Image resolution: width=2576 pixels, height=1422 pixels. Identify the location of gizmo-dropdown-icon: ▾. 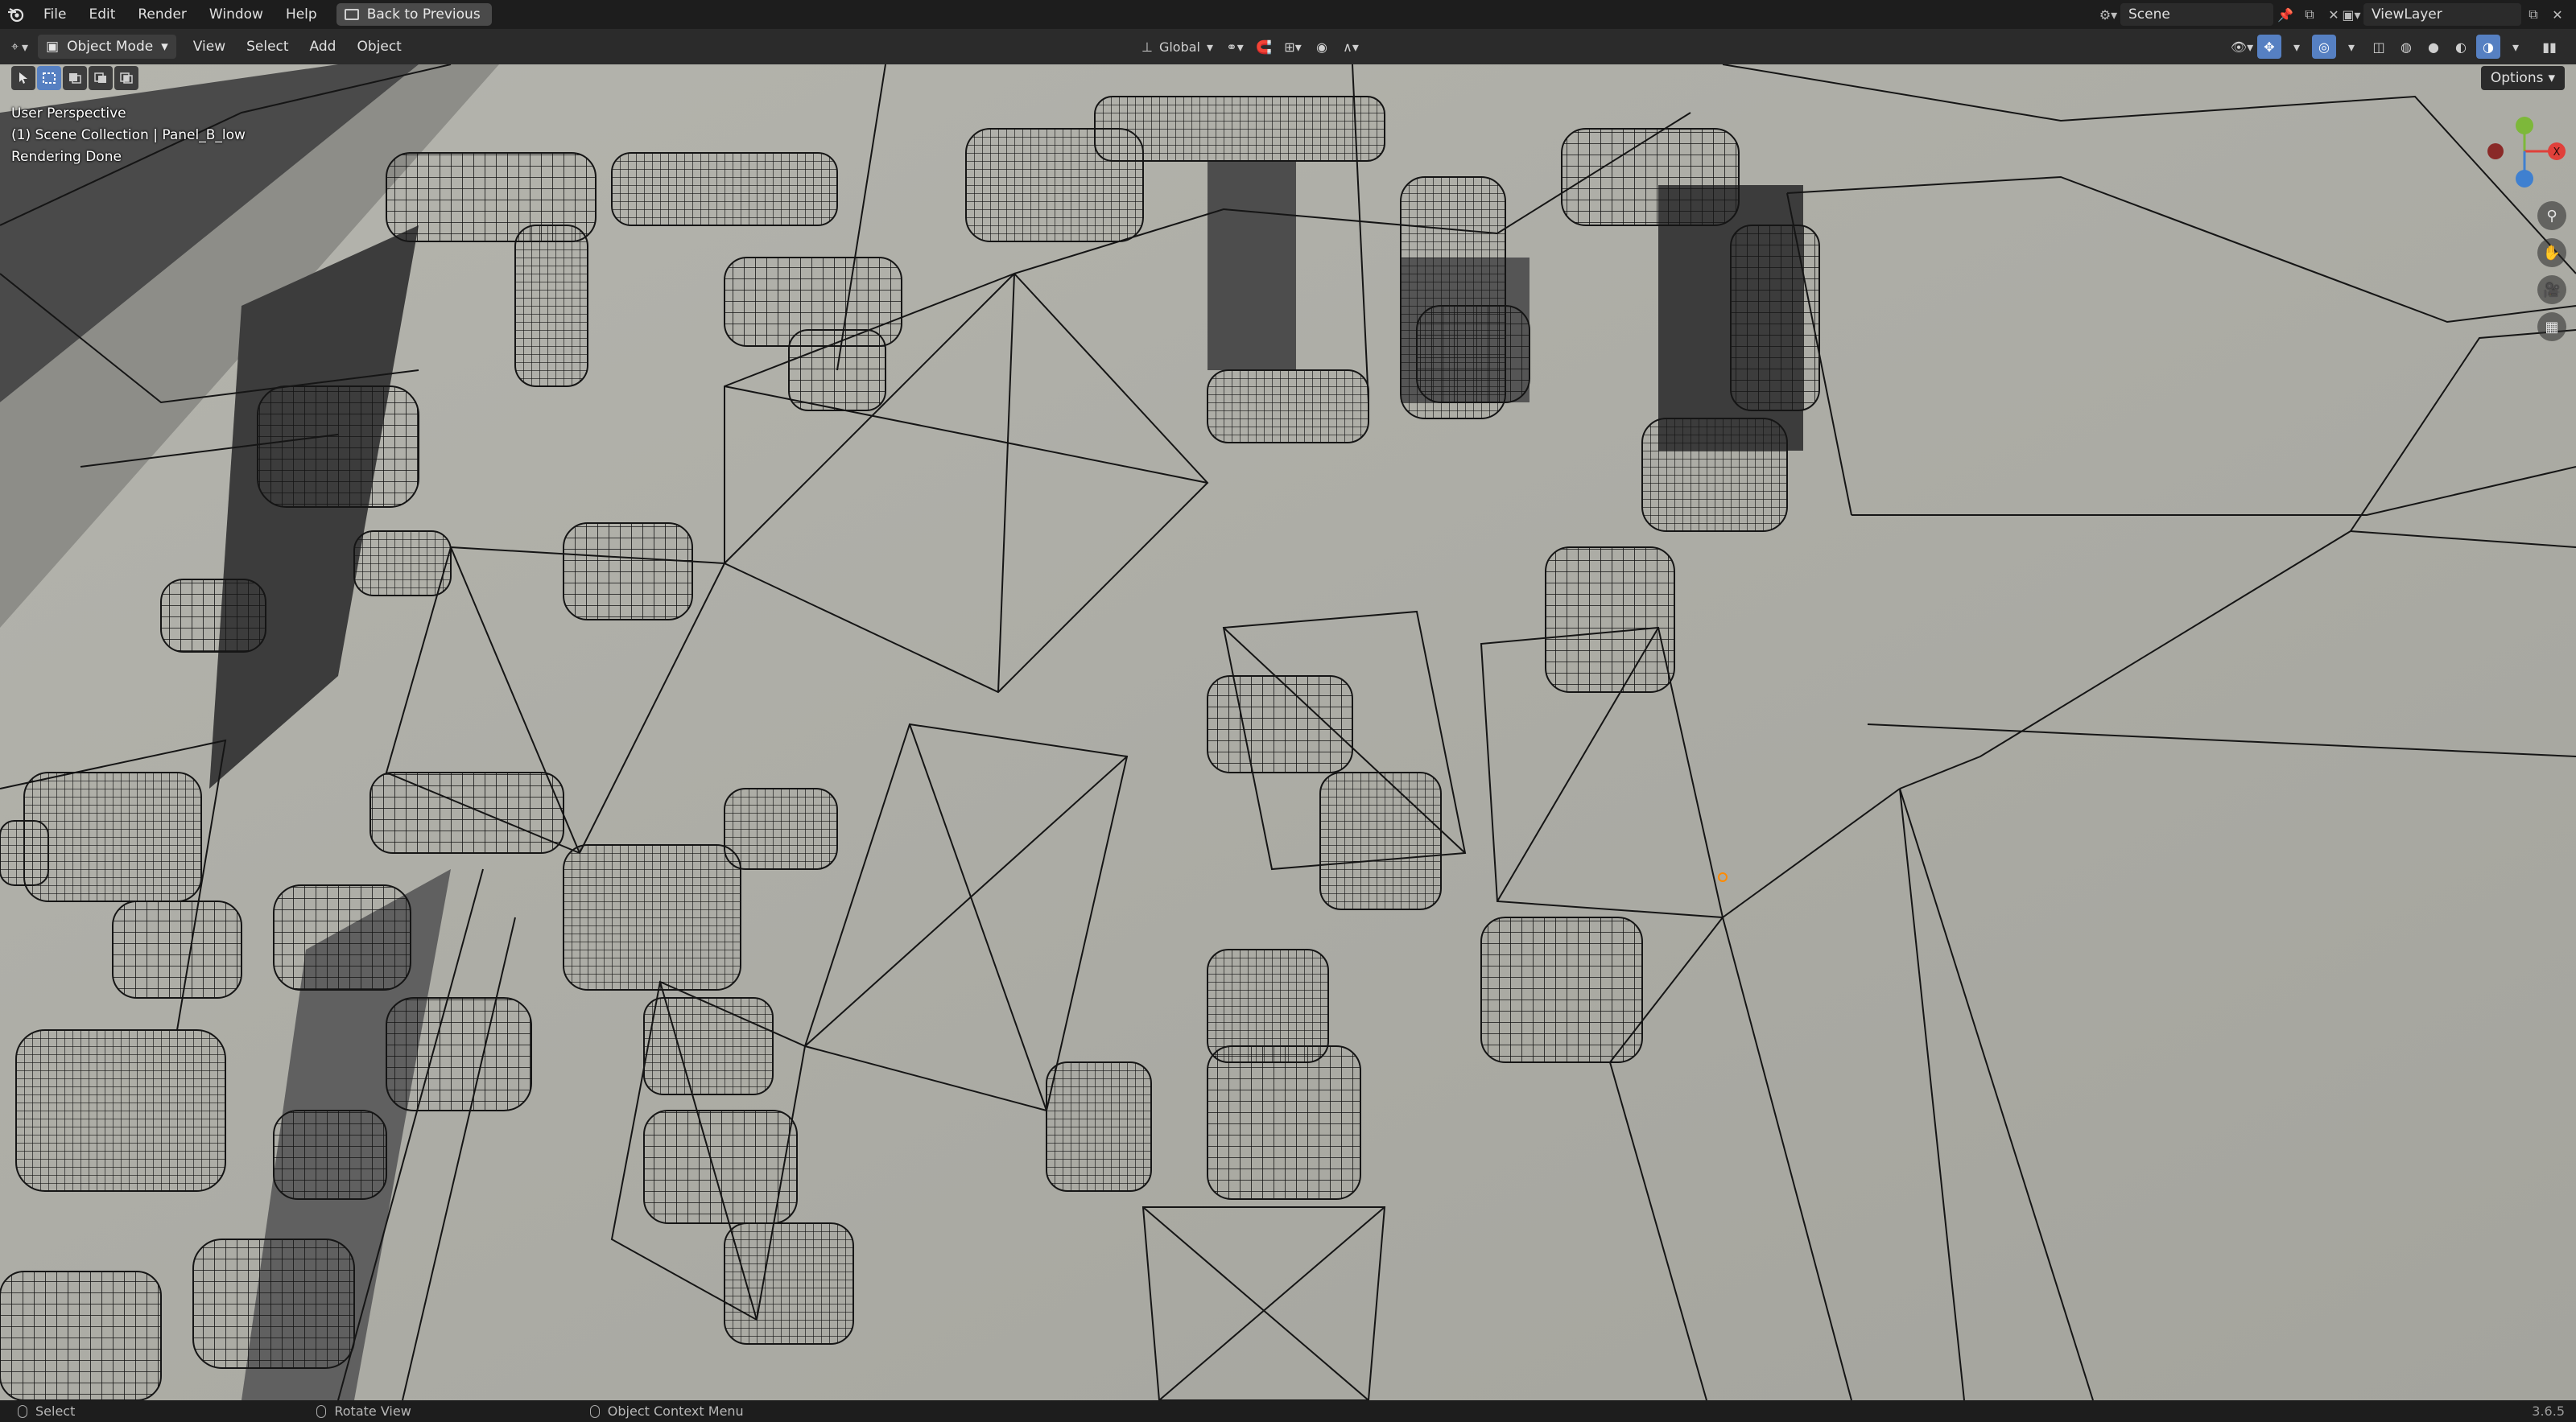
(2297, 47).